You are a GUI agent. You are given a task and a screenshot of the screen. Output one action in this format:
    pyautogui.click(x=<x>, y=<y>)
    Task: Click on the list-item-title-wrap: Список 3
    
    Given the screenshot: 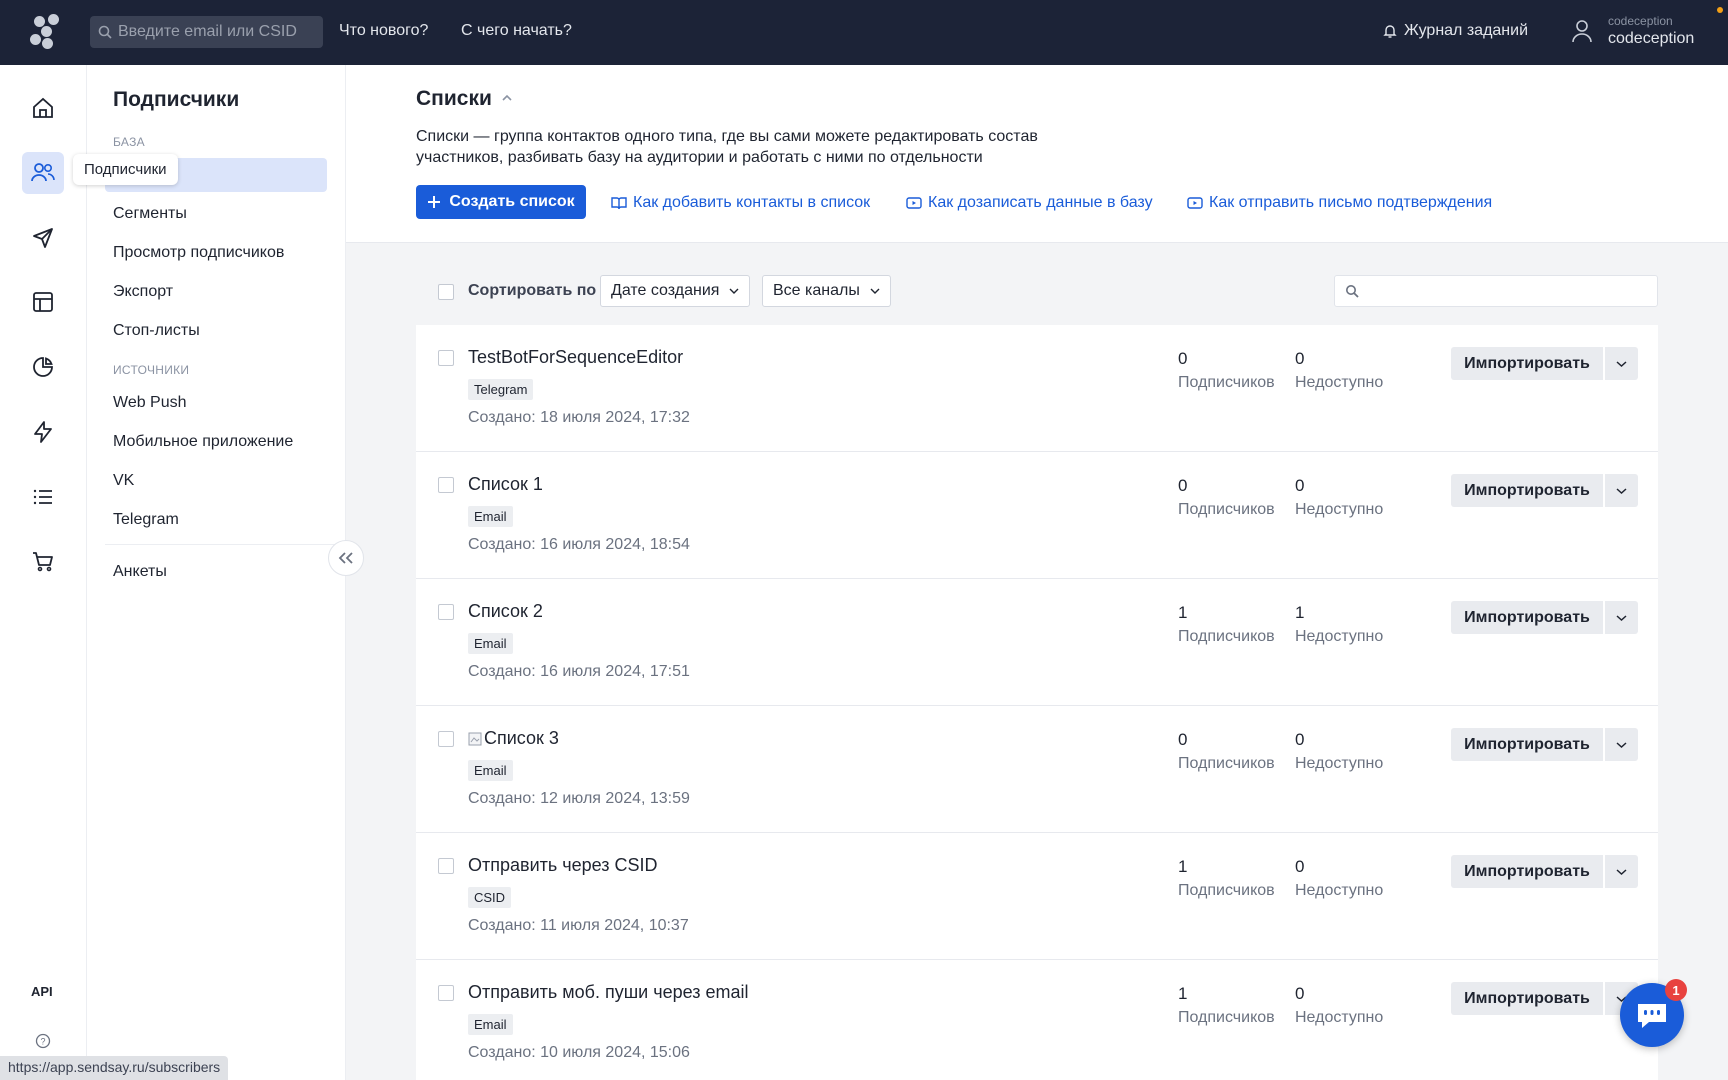 What is the action you would take?
    pyautogui.click(x=513, y=738)
    